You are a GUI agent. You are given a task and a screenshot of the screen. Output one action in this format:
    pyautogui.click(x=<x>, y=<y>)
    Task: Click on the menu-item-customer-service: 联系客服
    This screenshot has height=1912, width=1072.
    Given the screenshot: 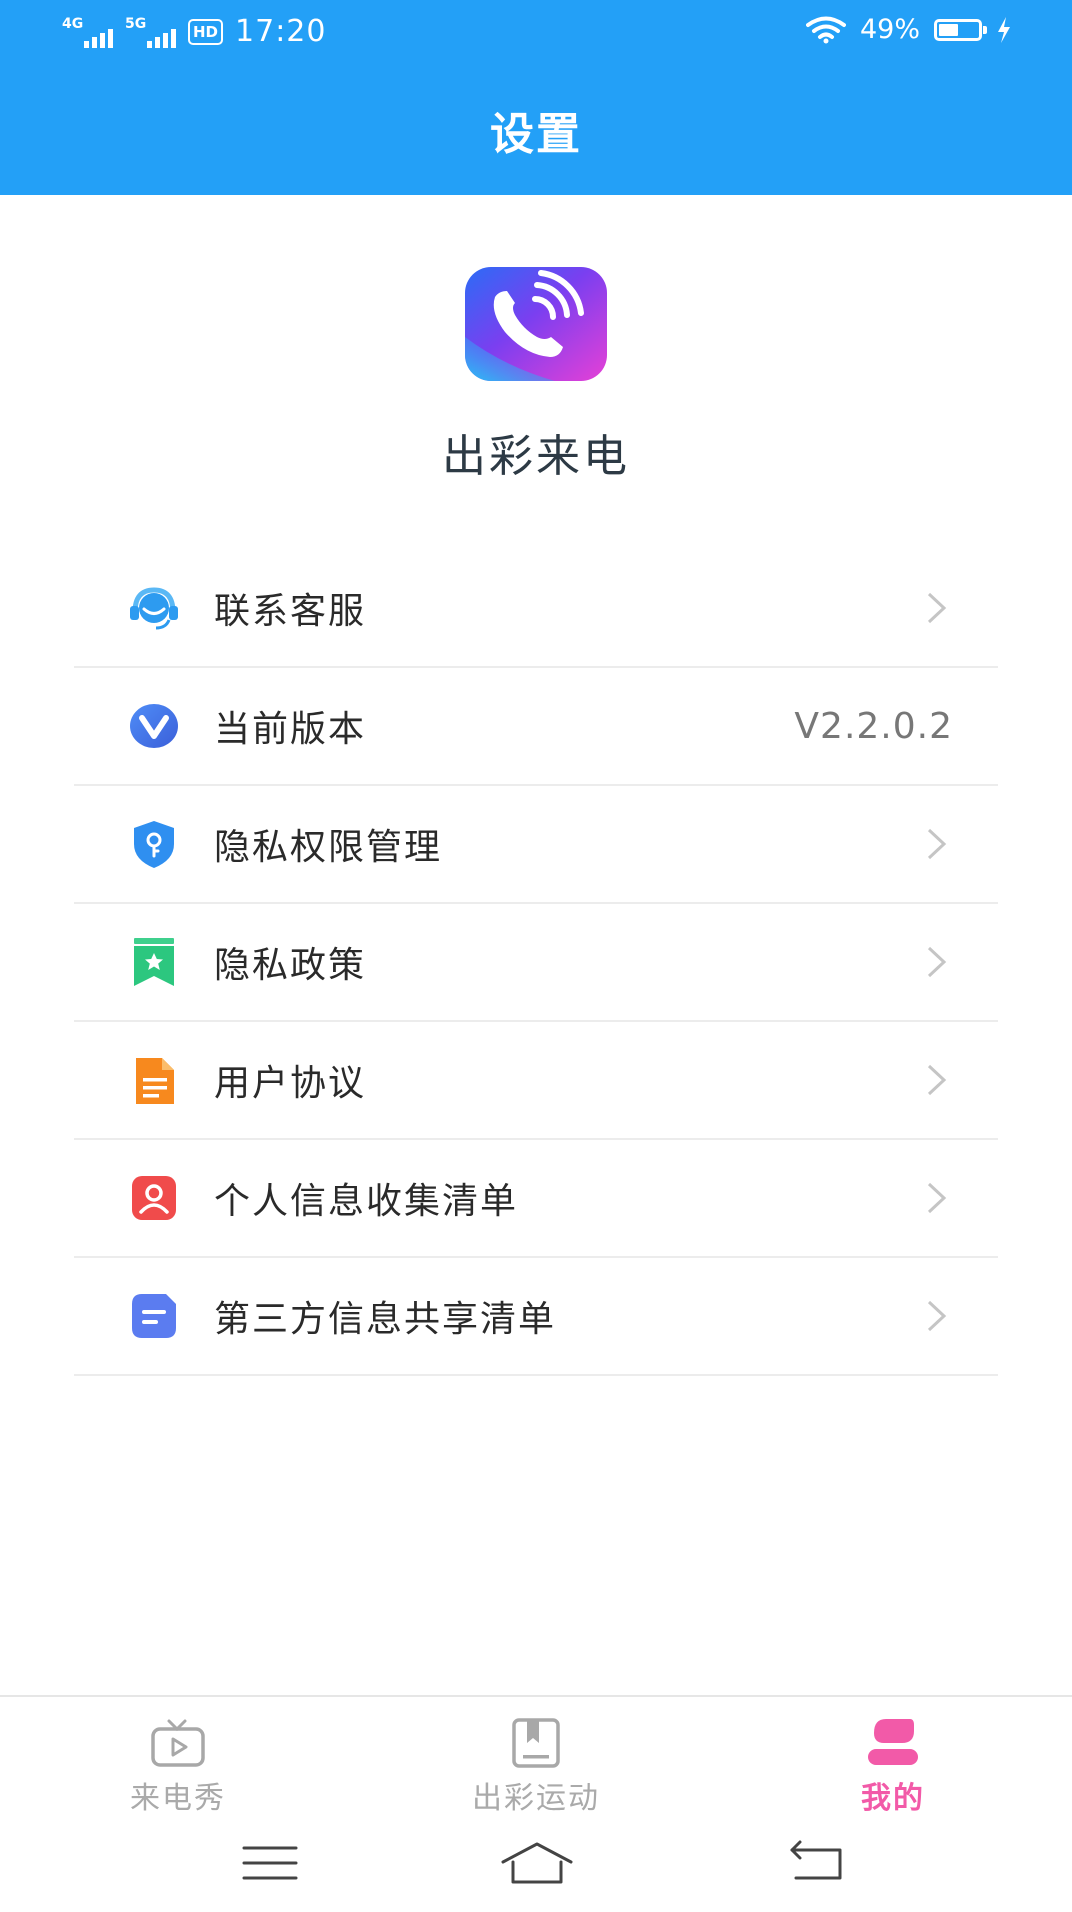 What is the action you would take?
    pyautogui.click(x=536, y=609)
    